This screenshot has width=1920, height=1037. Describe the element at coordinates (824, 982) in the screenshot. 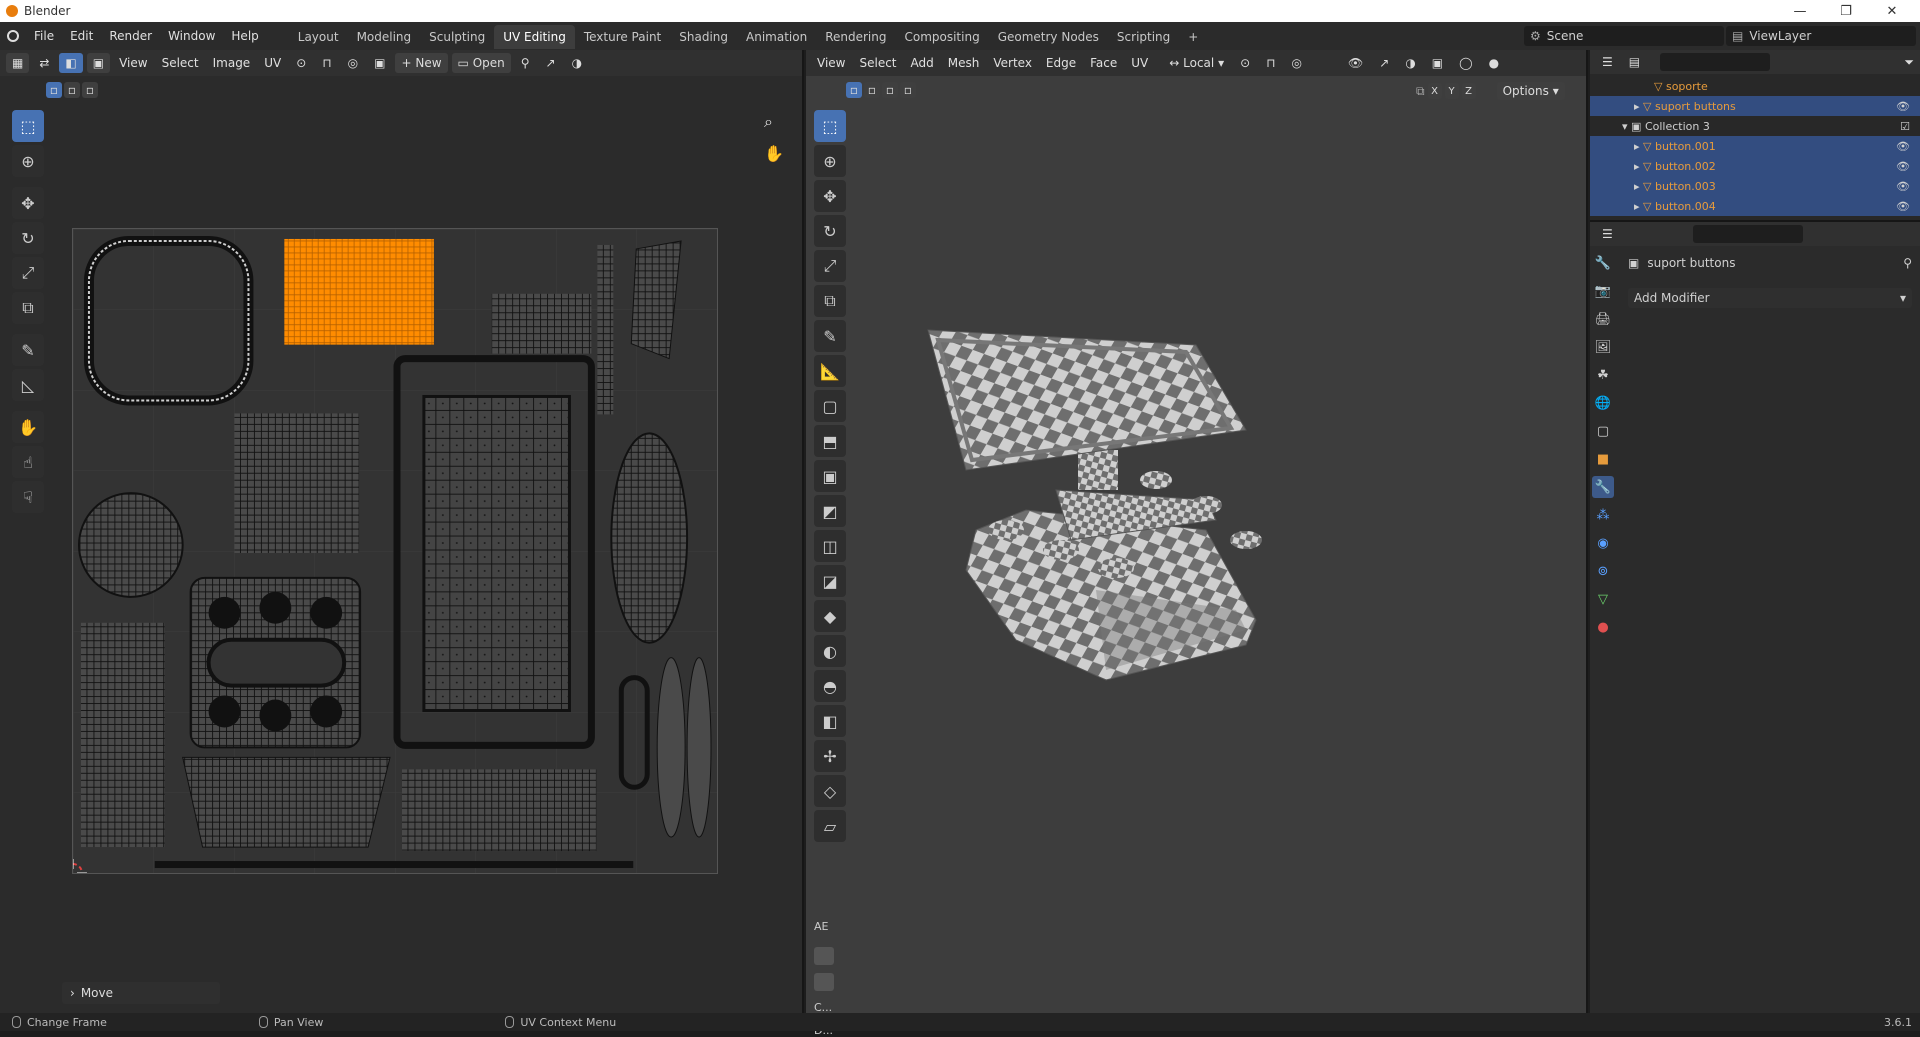

I see `sidebar-swatch-b` at that location.